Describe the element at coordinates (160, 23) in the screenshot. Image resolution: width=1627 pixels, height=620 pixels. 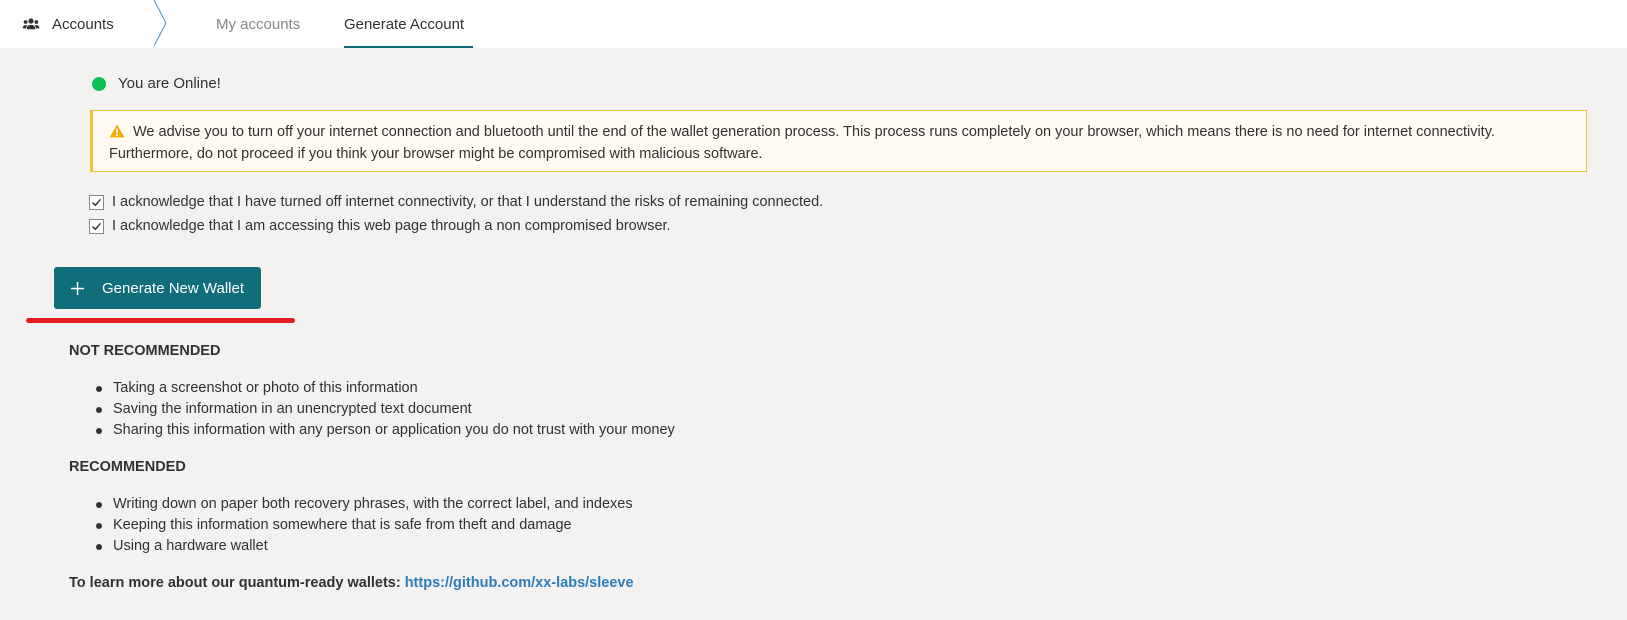
I see `breadcrumb-chevron-icon` at that location.